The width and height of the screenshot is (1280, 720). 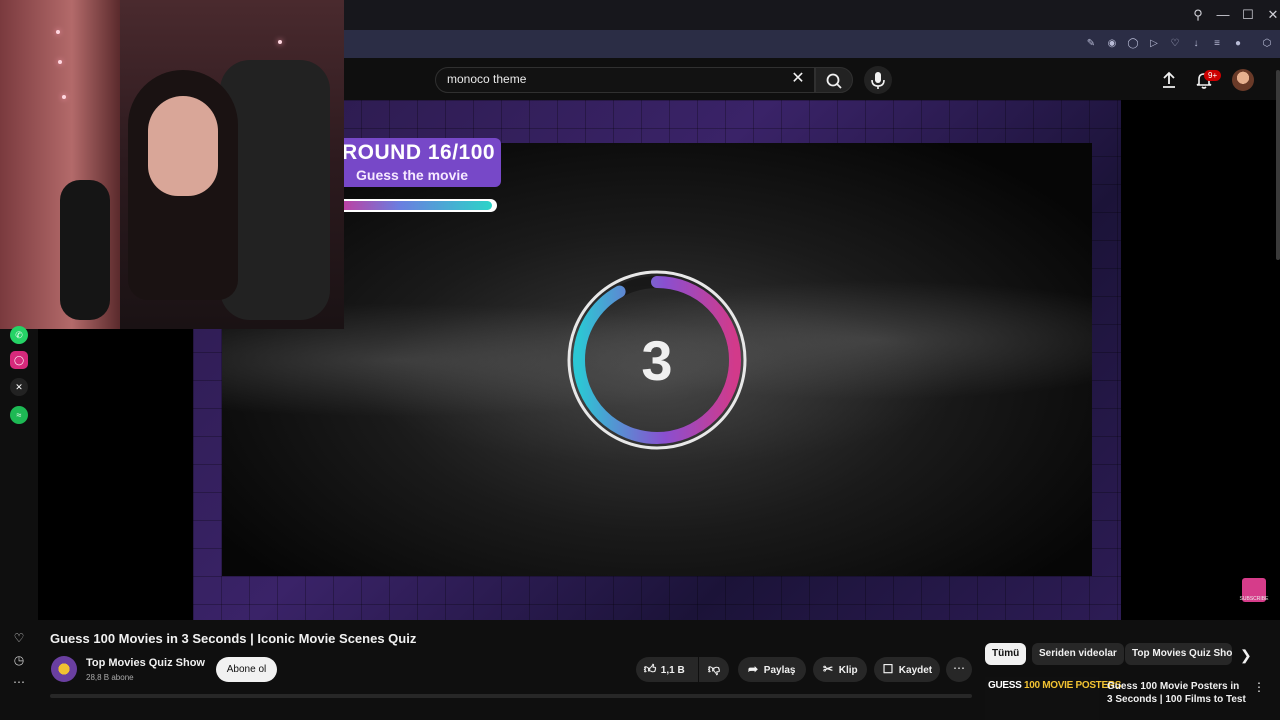 What do you see at coordinates (672, 670) in the screenshot?
I see `like-count: 1,1 B` at bounding box center [672, 670].